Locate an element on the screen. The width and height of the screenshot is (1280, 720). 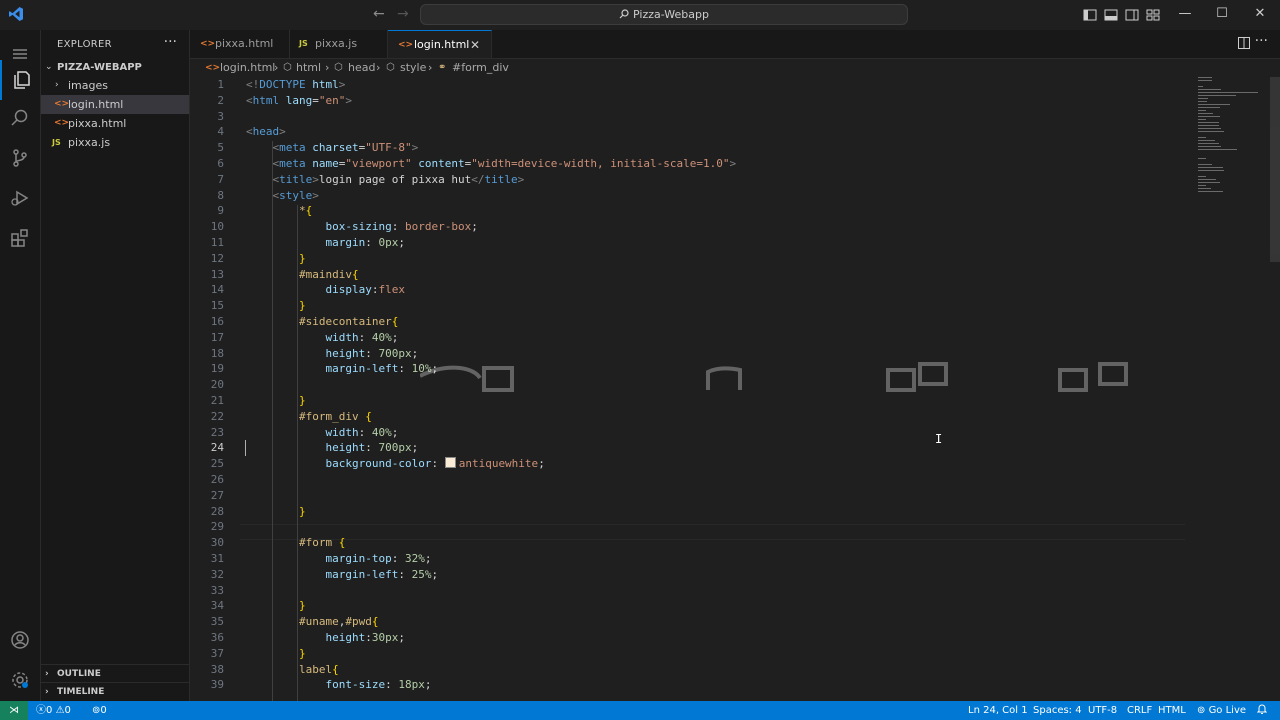
code-line: 3 is located at coordinates (690, 117).